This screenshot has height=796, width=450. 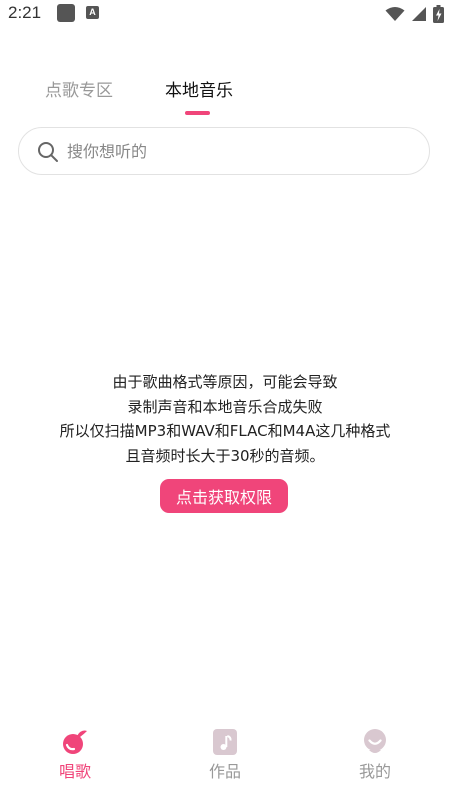 I want to click on nav-label-sing: 唱歌, so click(x=74, y=771).